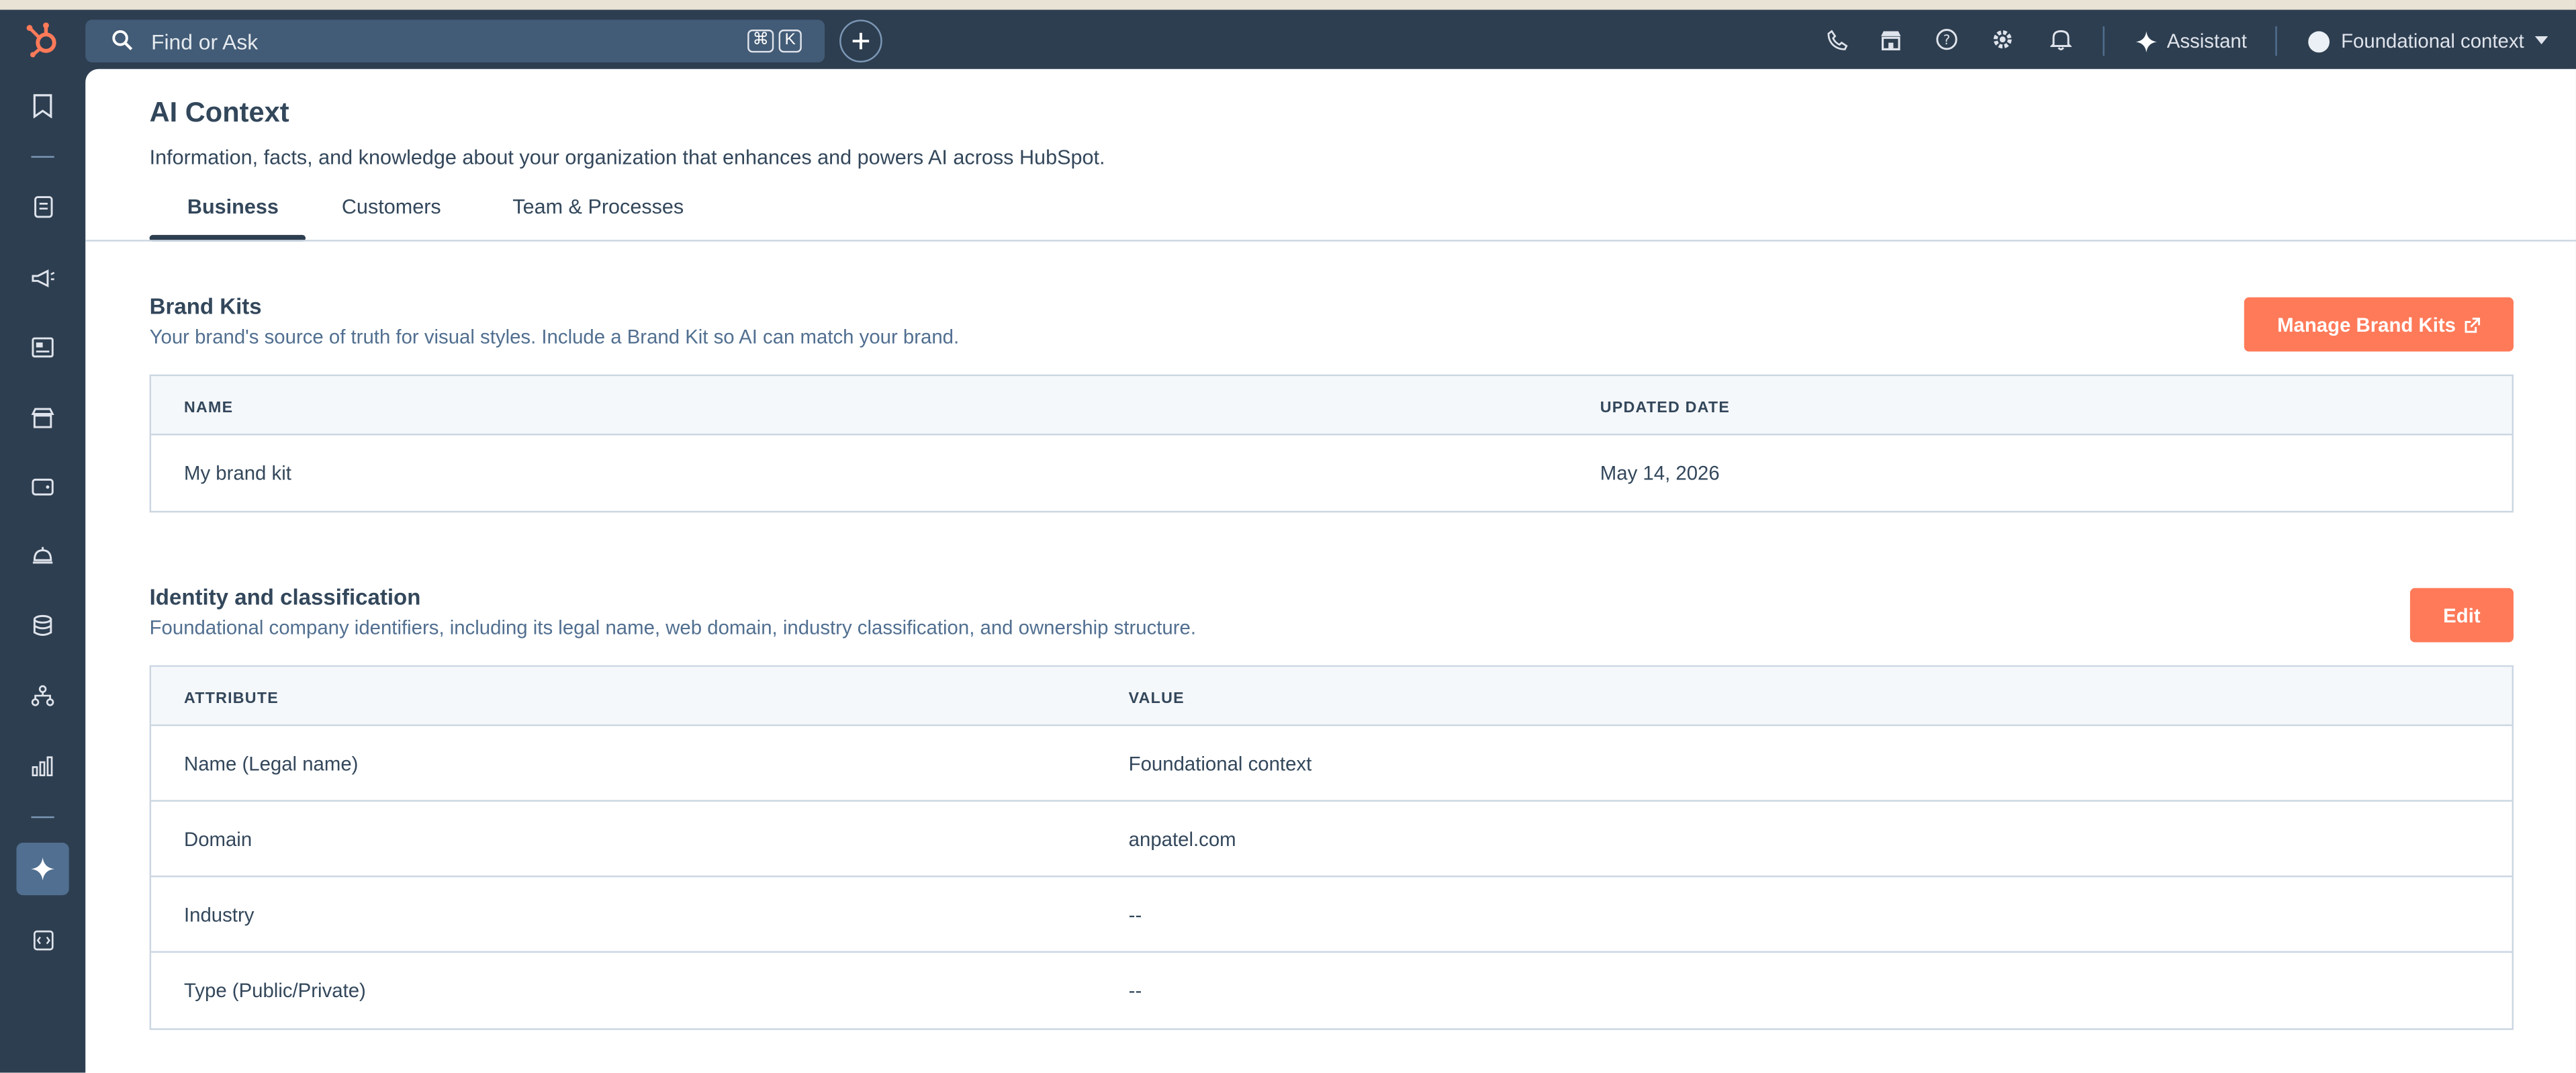 The width and height of the screenshot is (2576, 1073). What do you see at coordinates (219, 915) in the screenshot?
I see `attribute-cell: Industry` at bounding box center [219, 915].